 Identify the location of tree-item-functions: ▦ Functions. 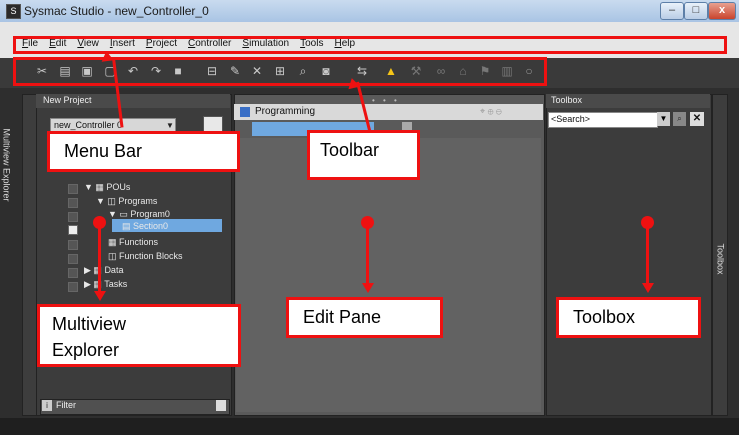
(133, 242).